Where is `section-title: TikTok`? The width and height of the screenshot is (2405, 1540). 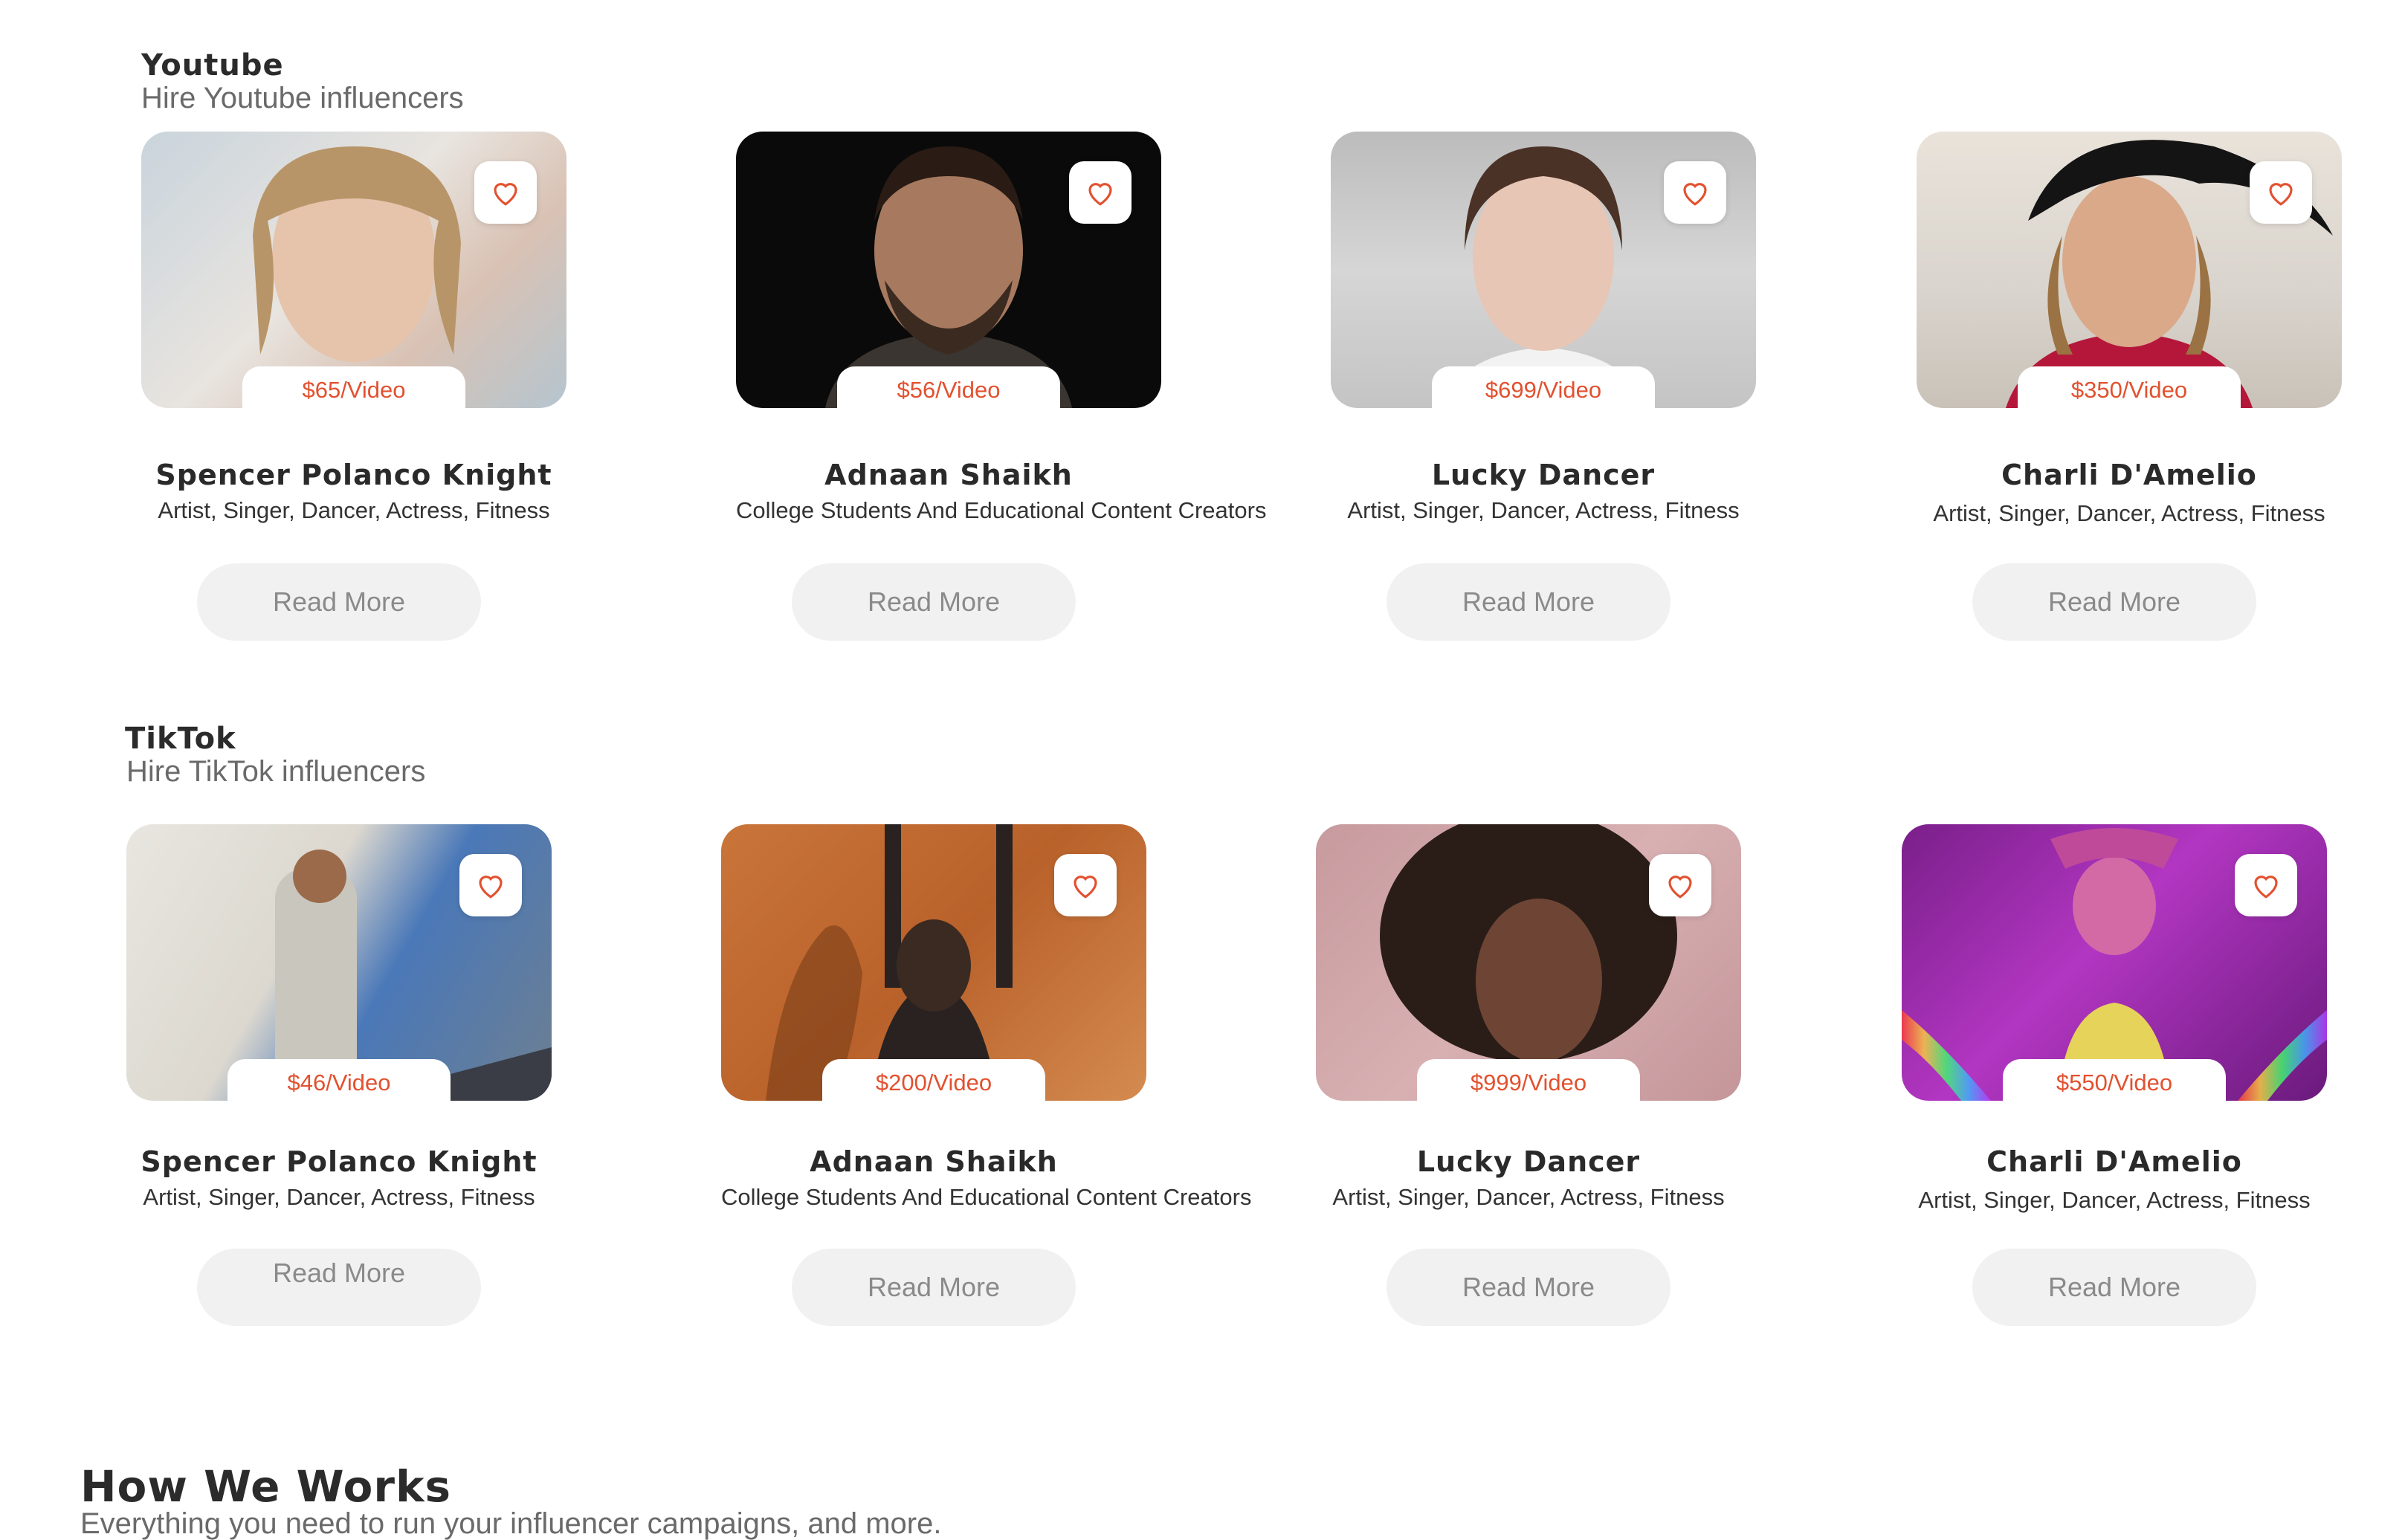 section-title: TikTok is located at coordinates (180, 739).